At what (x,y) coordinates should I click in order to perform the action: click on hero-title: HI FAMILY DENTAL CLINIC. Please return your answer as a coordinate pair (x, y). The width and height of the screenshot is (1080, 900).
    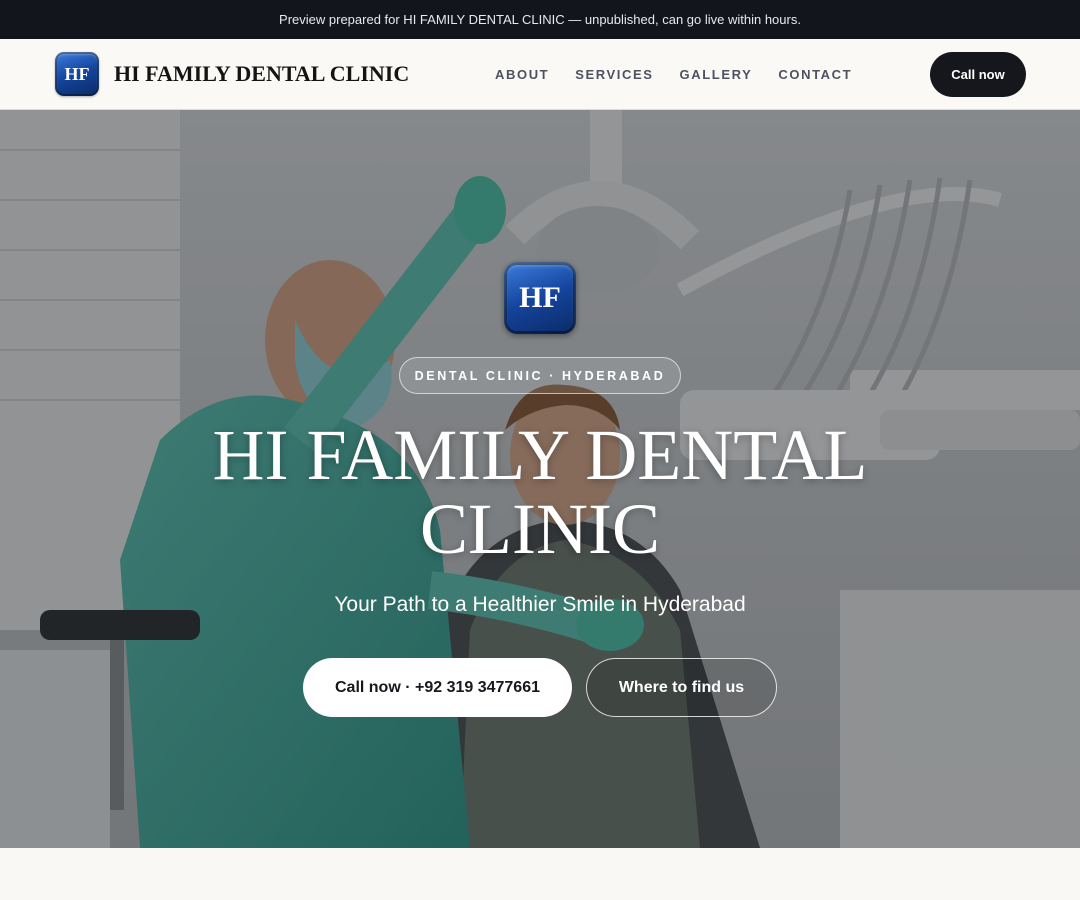
    Looking at the image, I should click on (540, 492).